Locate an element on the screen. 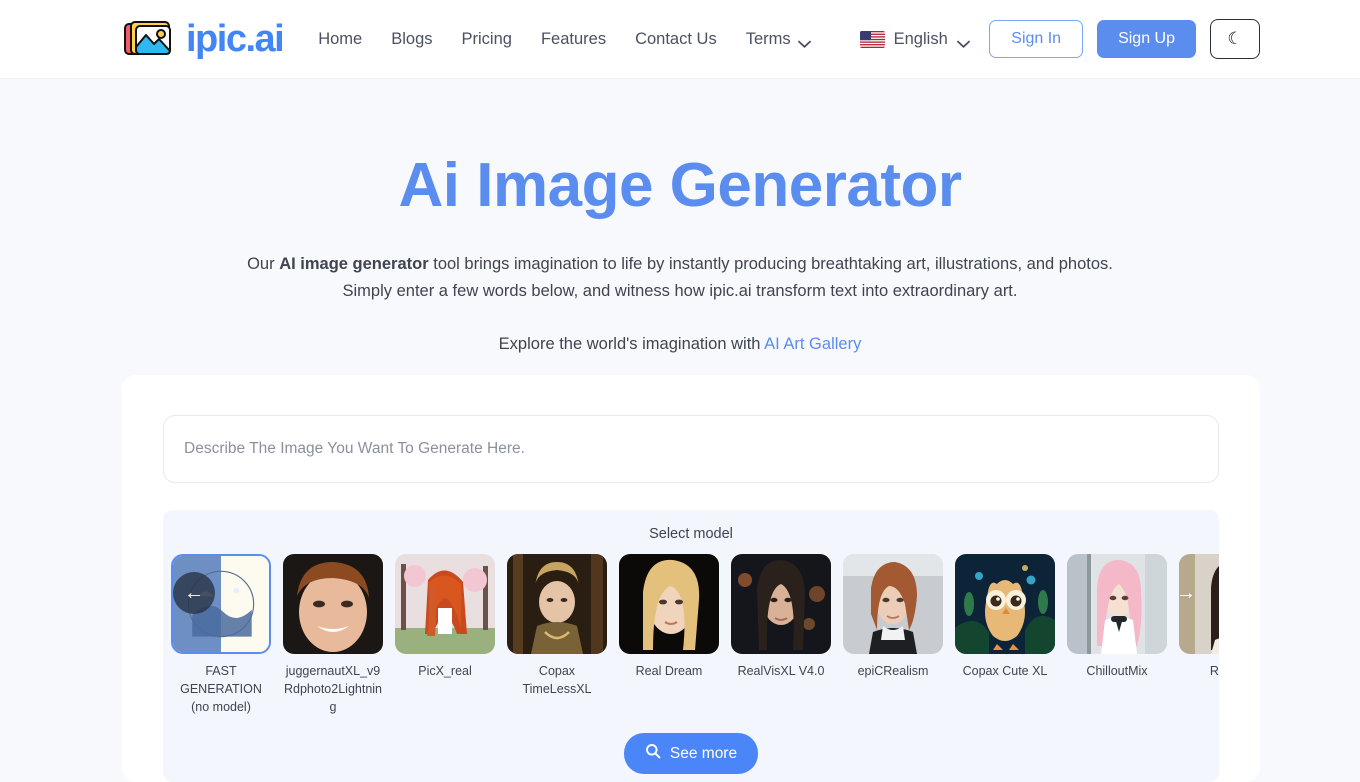 The height and width of the screenshot is (782, 1360). hero-desc-pre: Our is located at coordinates (263, 264).